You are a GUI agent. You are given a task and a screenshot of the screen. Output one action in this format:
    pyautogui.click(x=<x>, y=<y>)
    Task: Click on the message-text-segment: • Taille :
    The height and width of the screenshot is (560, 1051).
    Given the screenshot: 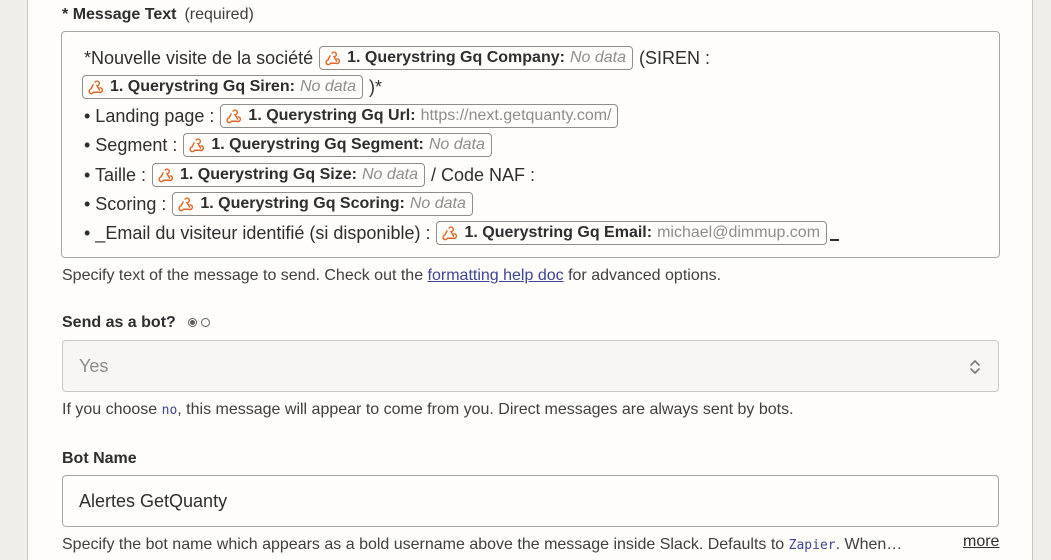 What is the action you would take?
    pyautogui.click(x=115, y=174)
    